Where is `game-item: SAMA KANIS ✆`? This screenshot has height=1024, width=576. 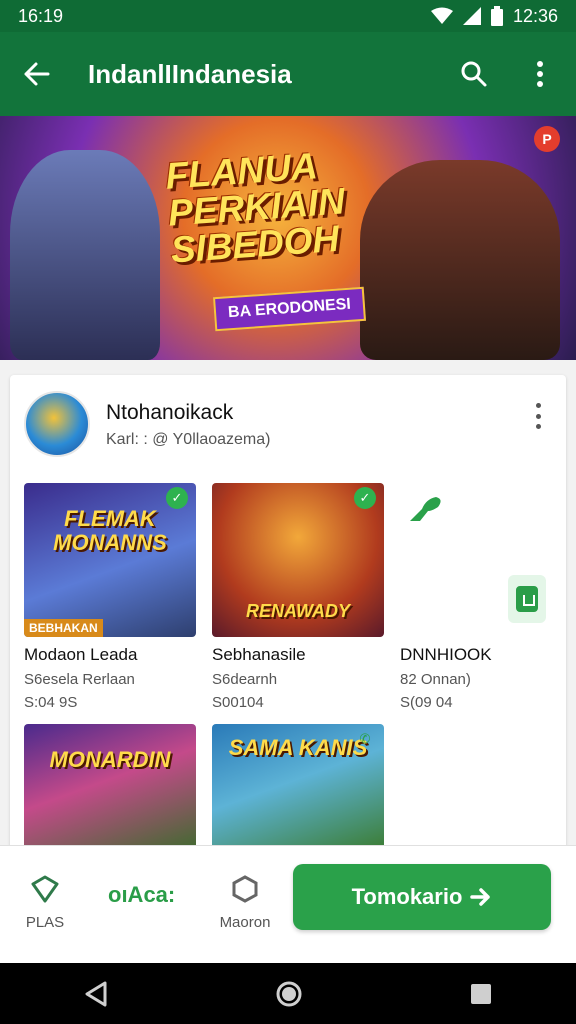
game-item: SAMA KANIS ✆ is located at coordinates (298, 789).